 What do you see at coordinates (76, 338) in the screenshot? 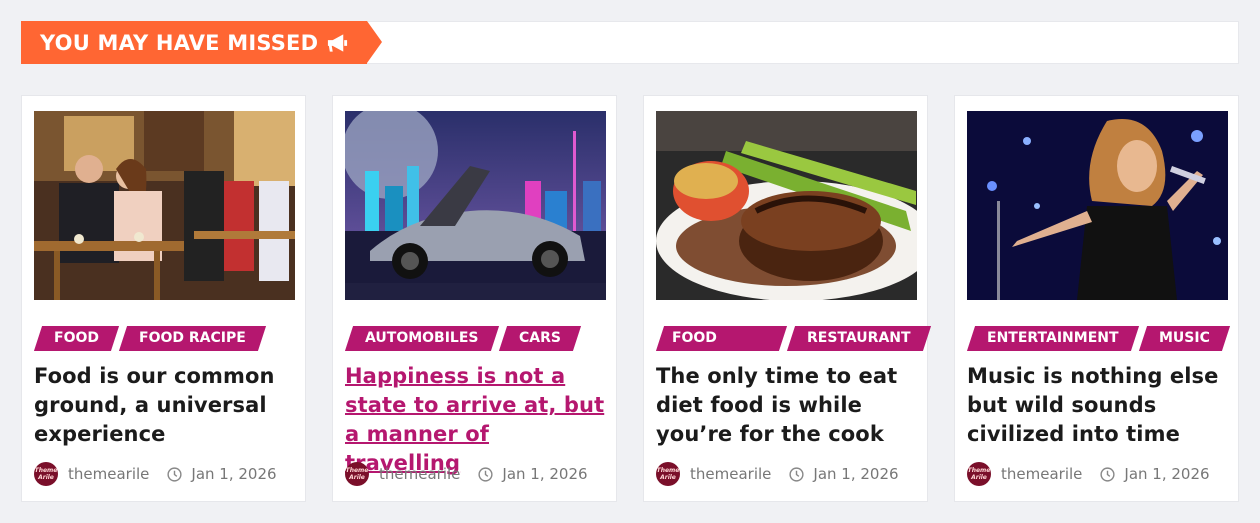
I see `tag-food: FOOD` at bounding box center [76, 338].